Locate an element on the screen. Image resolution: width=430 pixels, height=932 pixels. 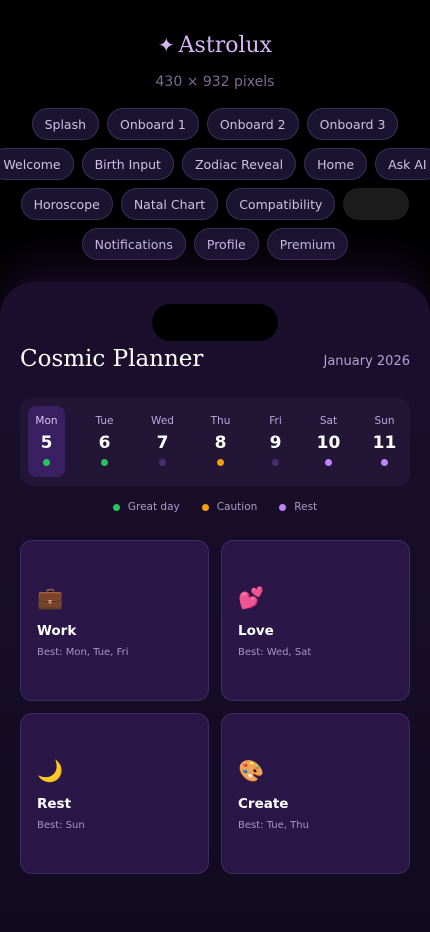
day-number: 11 is located at coordinates (384, 443).